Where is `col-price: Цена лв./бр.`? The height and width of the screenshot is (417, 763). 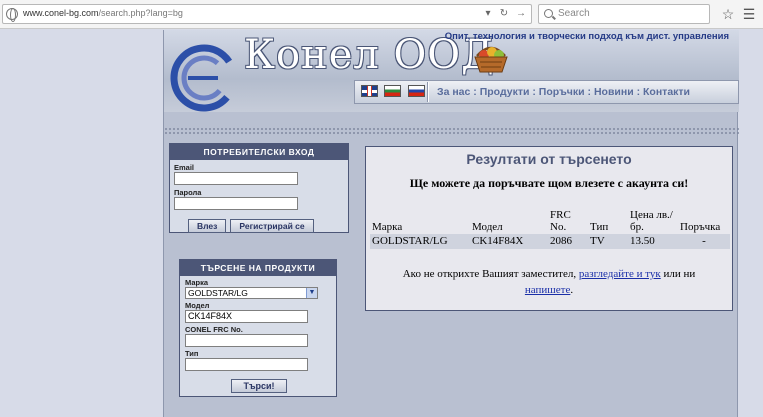 col-price: Цена лв./бр. is located at coordinates (651, 221).